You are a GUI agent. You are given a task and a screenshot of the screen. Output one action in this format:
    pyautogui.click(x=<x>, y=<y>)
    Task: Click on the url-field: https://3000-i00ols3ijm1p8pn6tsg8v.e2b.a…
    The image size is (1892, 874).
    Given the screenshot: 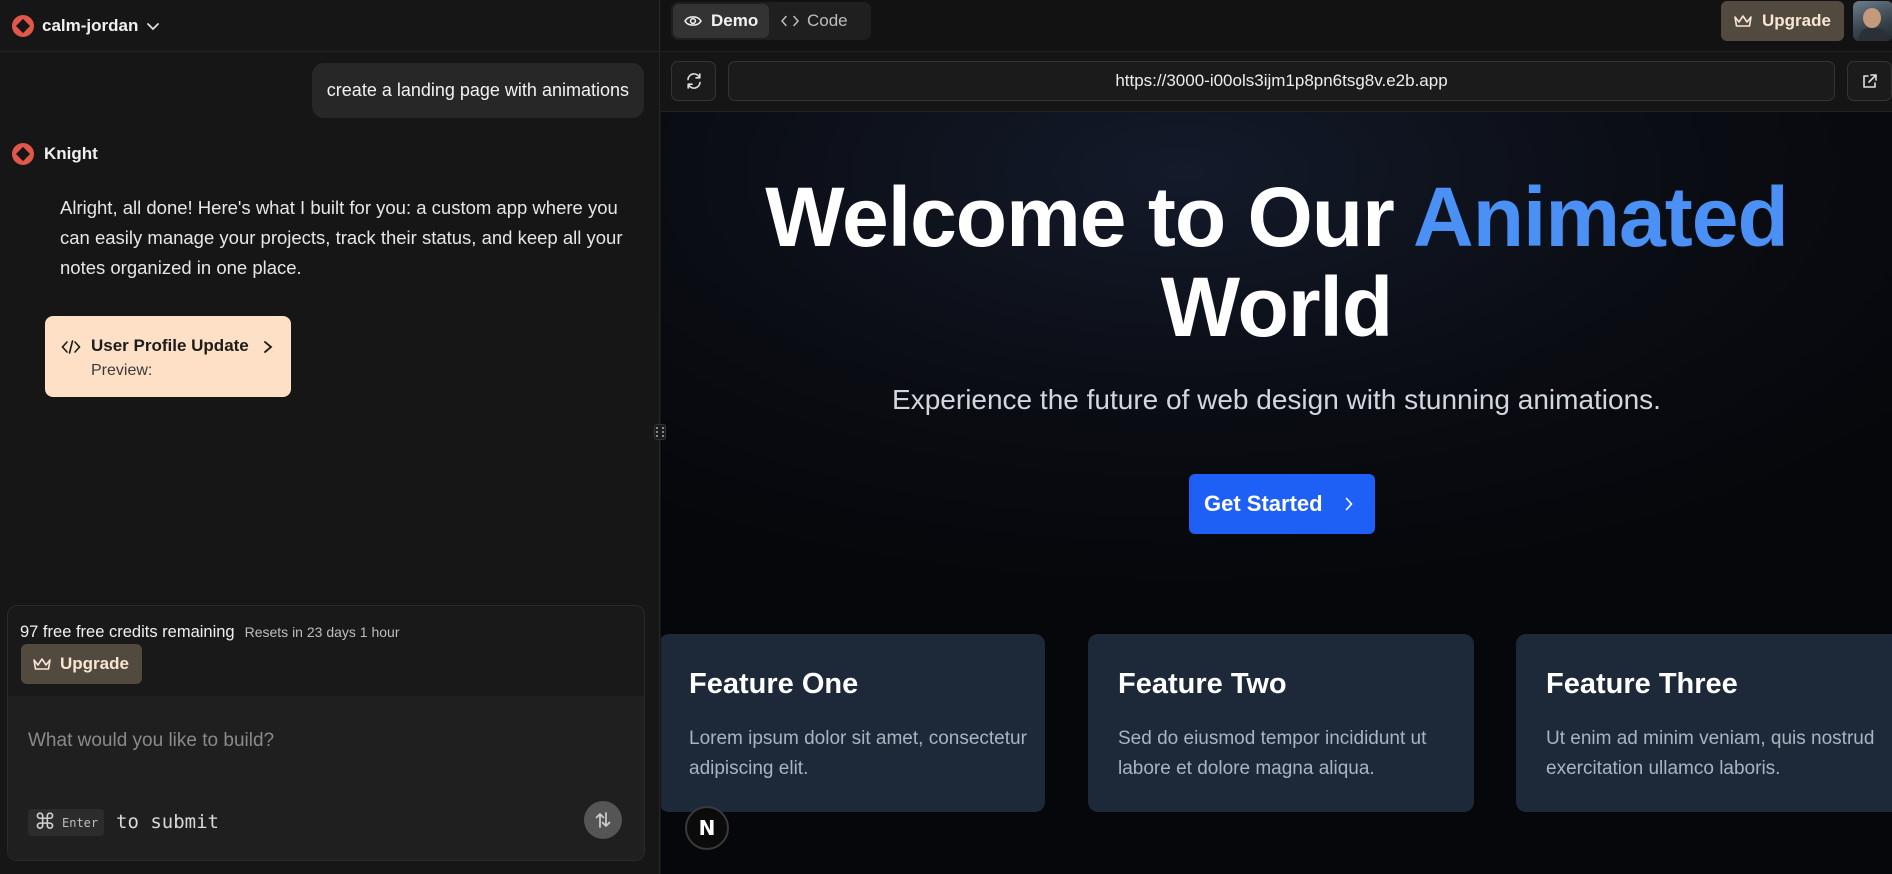 What is the action you would take?
    pyautogui.click(x=1281, y=81)
    